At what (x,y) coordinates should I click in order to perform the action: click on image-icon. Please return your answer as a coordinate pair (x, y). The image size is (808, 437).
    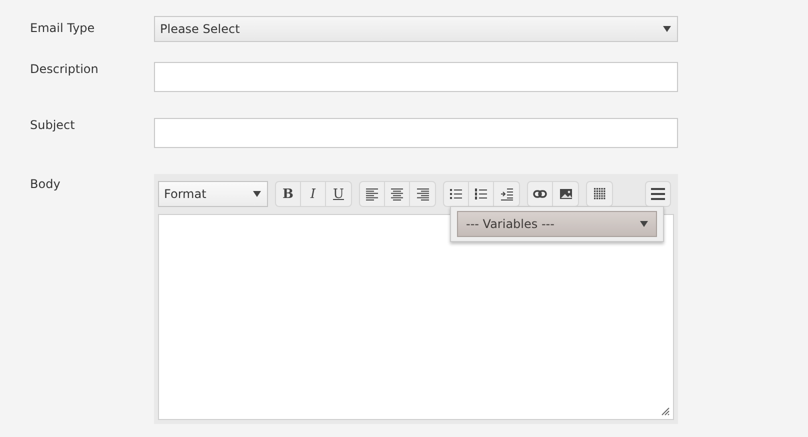
    Looking at the image, I should click on (565, 194).